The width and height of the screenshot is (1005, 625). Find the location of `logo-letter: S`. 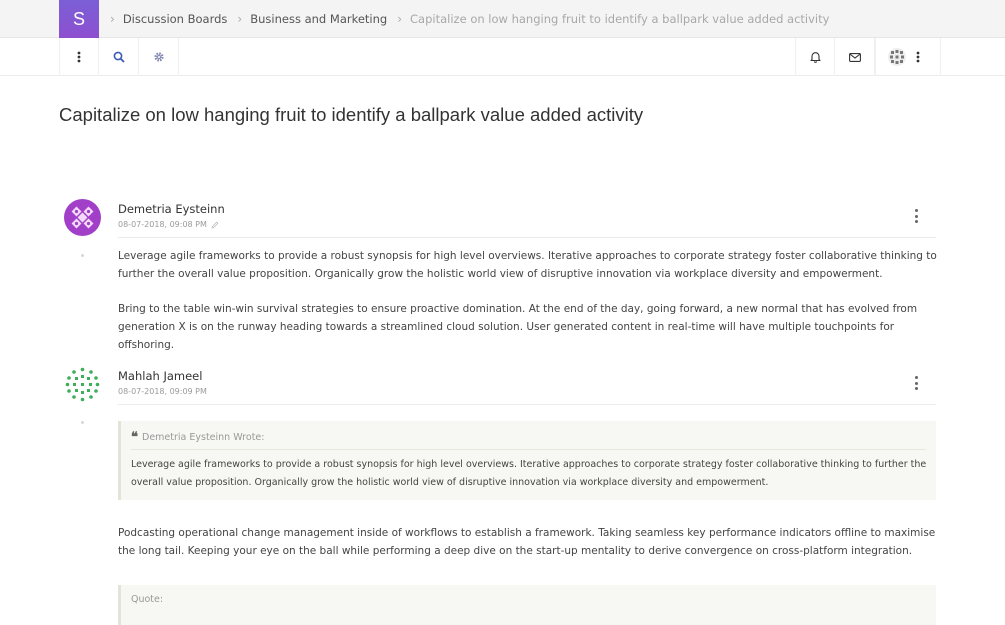

logo-letter: S is located at coordinates (78, 18).